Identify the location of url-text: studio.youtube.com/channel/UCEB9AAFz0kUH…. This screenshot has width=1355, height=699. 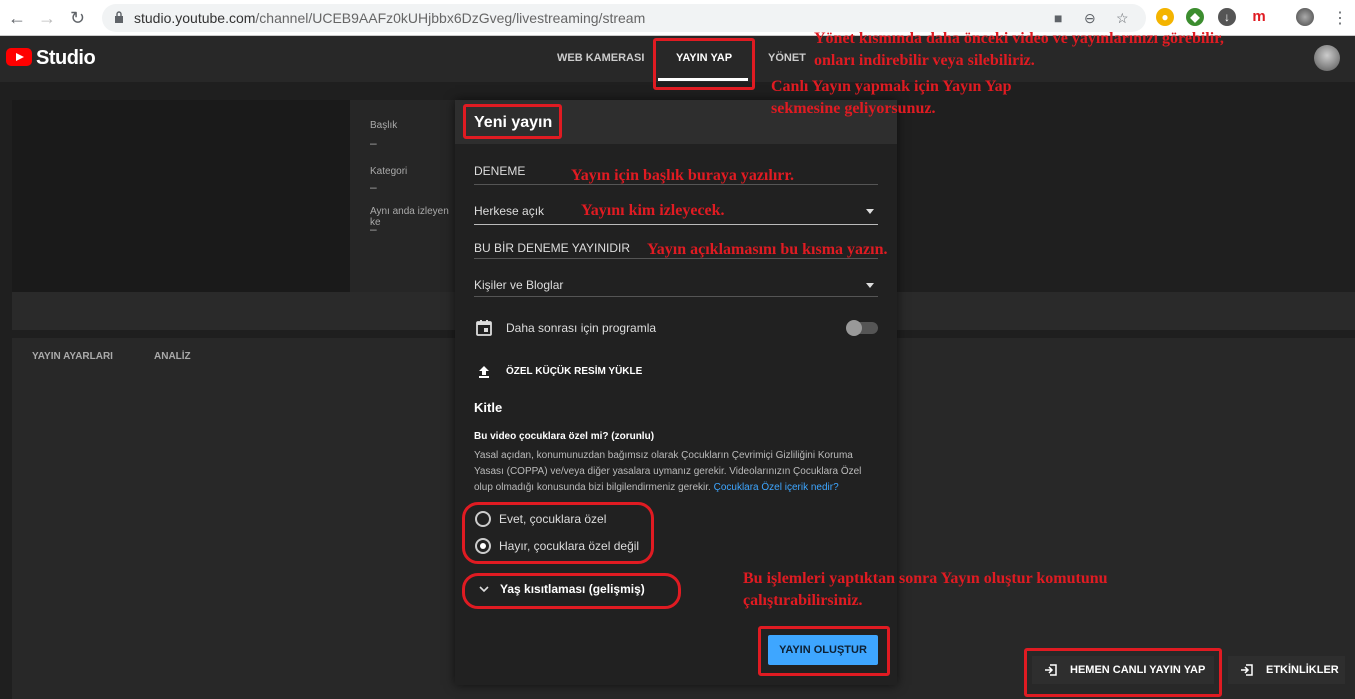
(389, 18).